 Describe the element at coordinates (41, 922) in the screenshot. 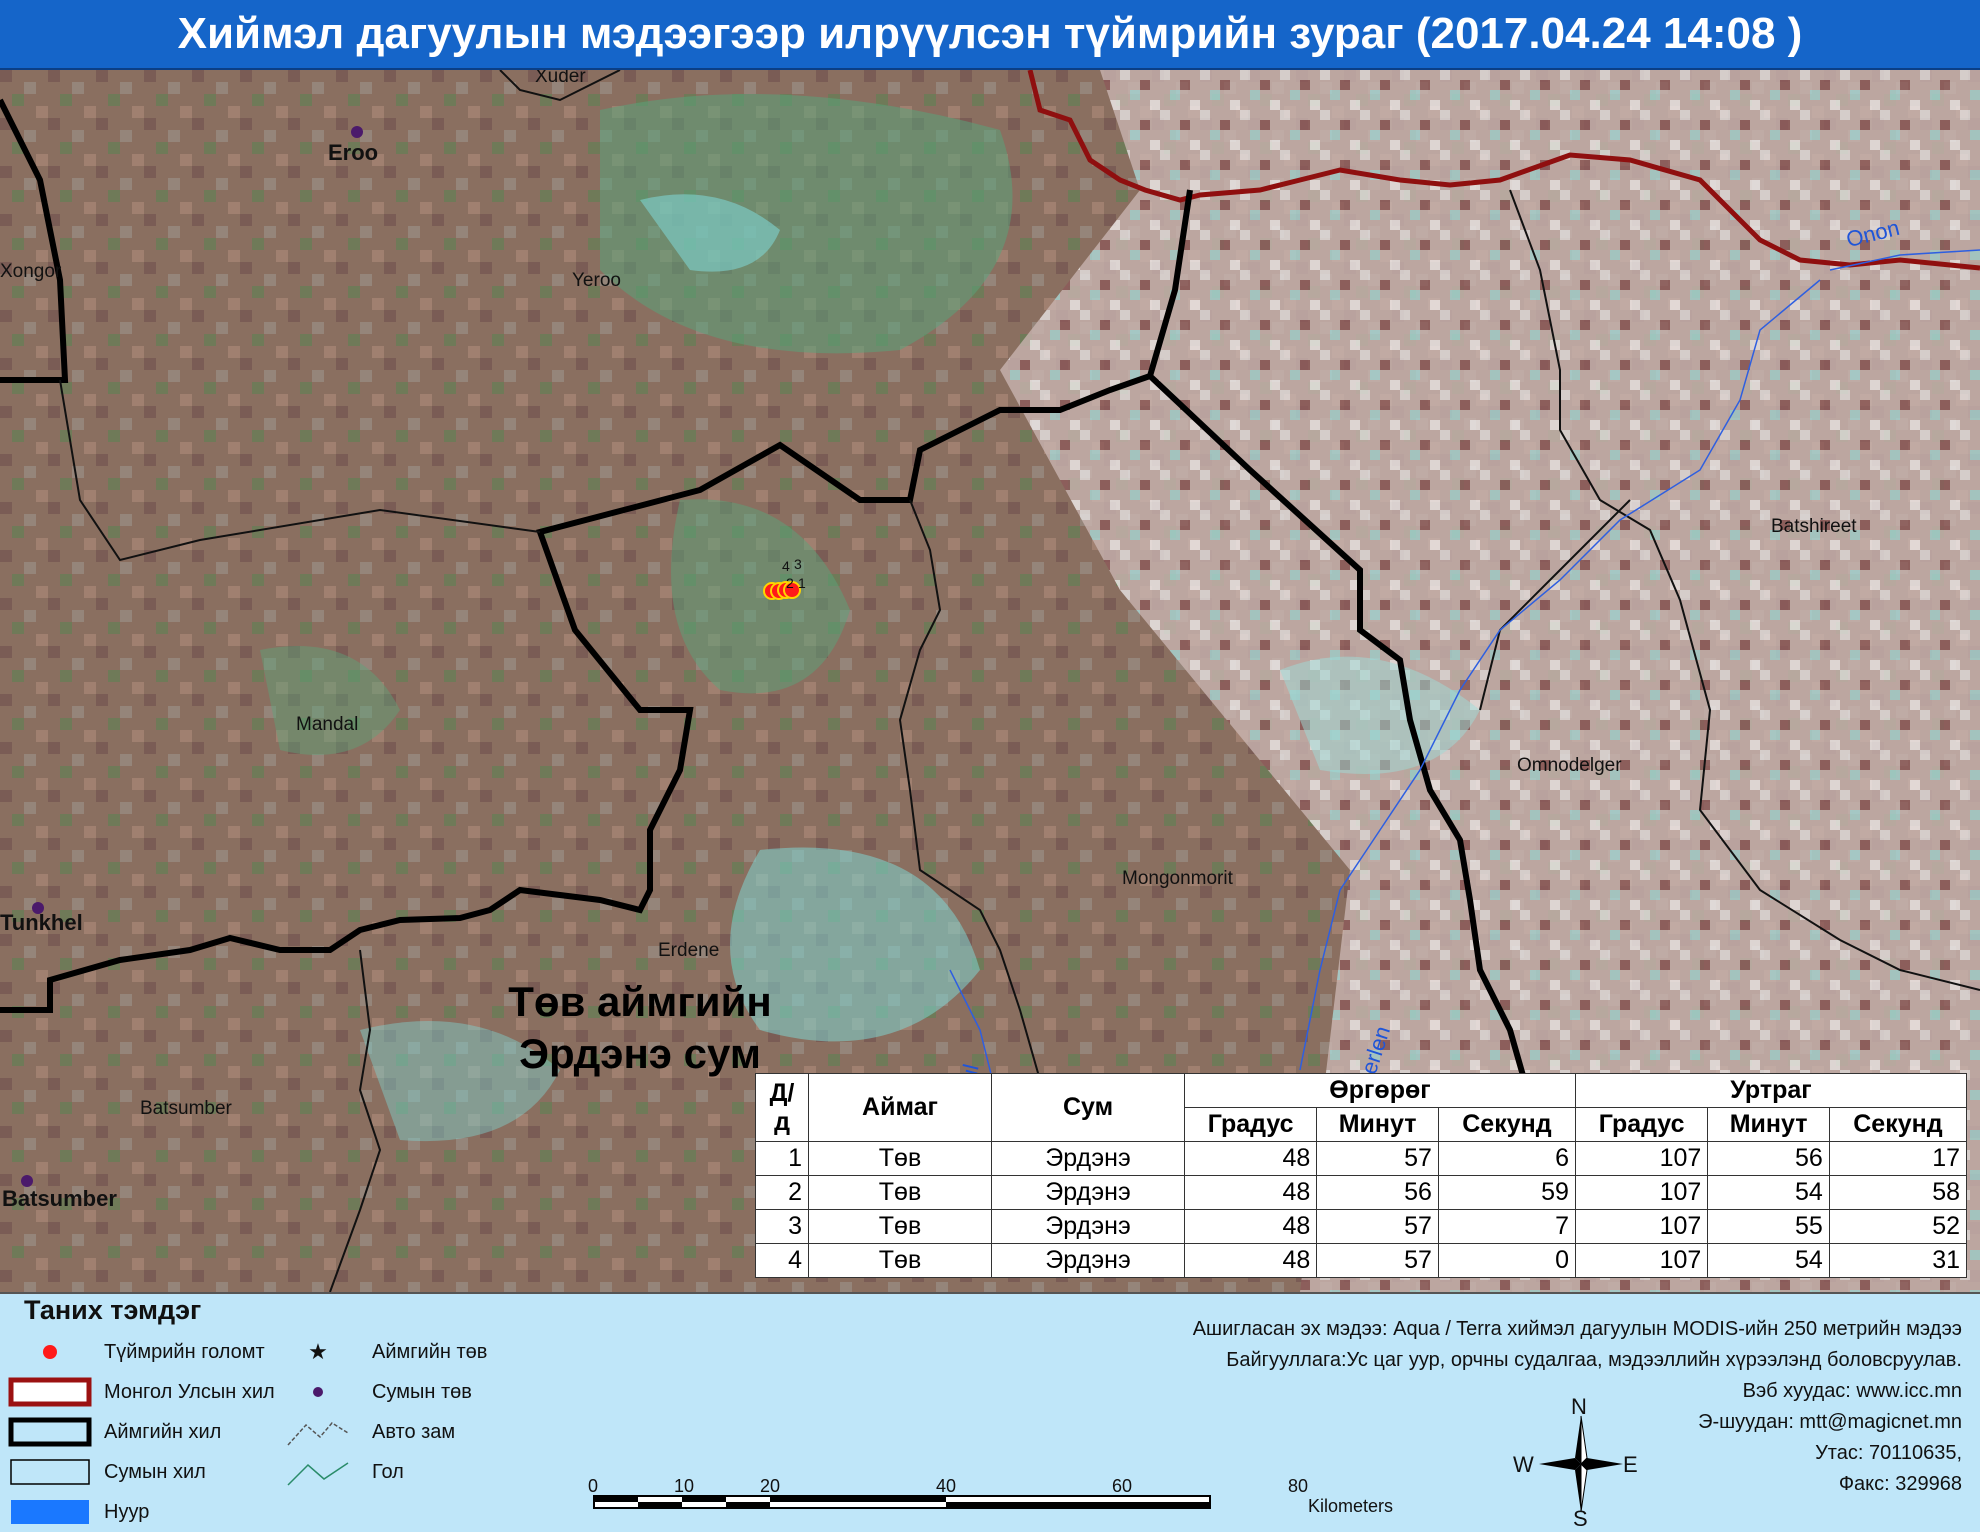

I see `place-label: Tunkhel` at that location.